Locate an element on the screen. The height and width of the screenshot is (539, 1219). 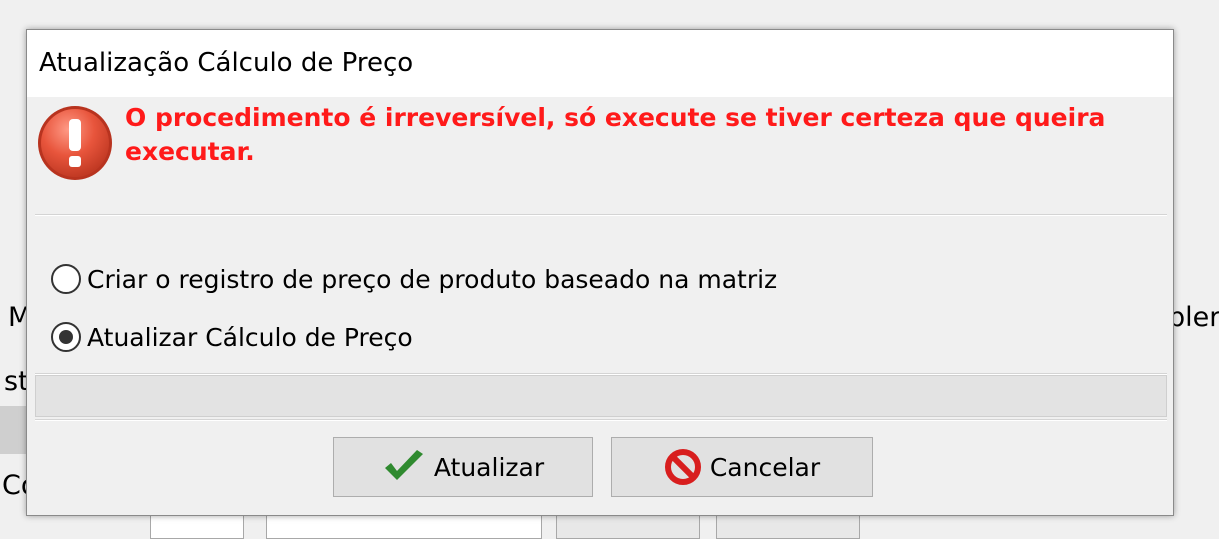
update-button: Atualizar is located at coordinates (463, 467).